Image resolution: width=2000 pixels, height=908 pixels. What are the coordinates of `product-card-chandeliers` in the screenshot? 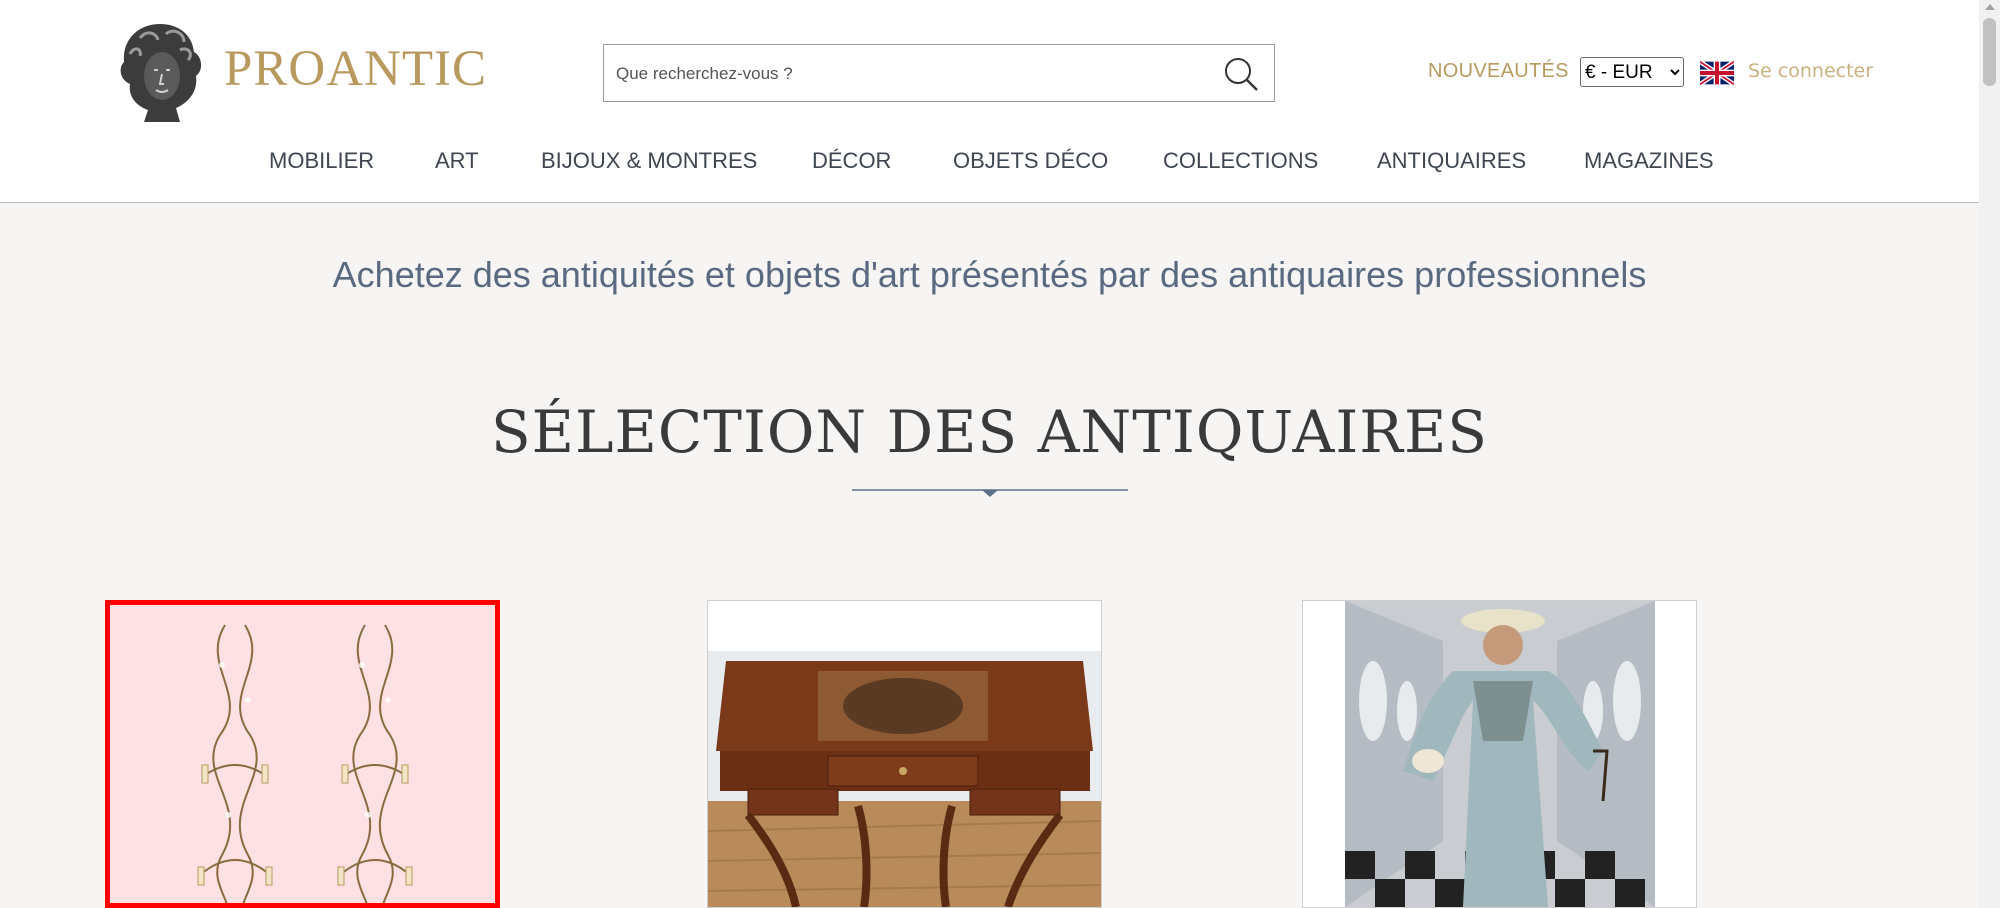 It's located at (302, 754).